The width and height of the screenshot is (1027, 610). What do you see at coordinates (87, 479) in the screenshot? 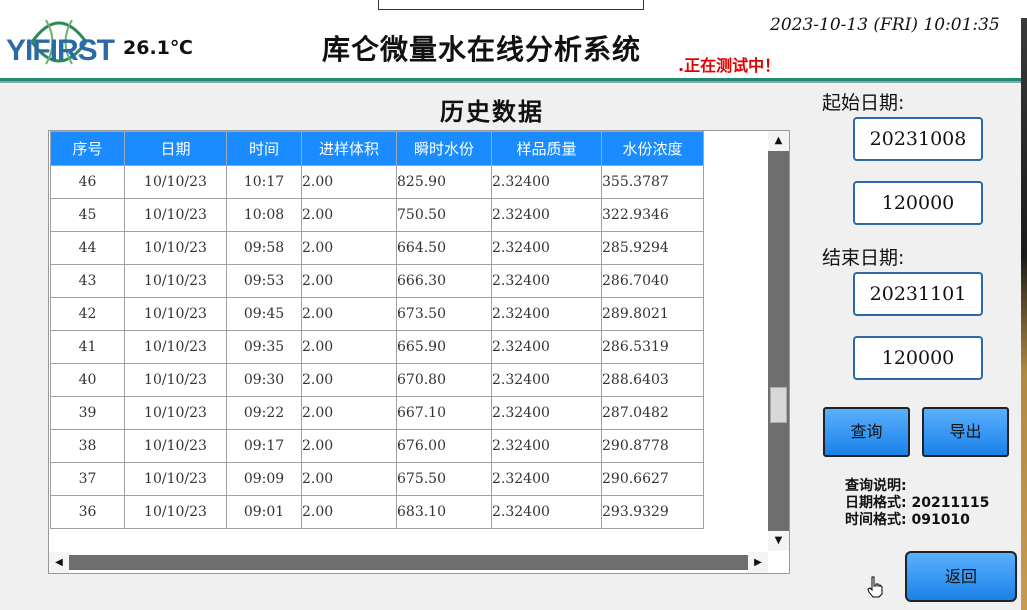
I see `table-cell: 37` at bounding box center [87, 479].